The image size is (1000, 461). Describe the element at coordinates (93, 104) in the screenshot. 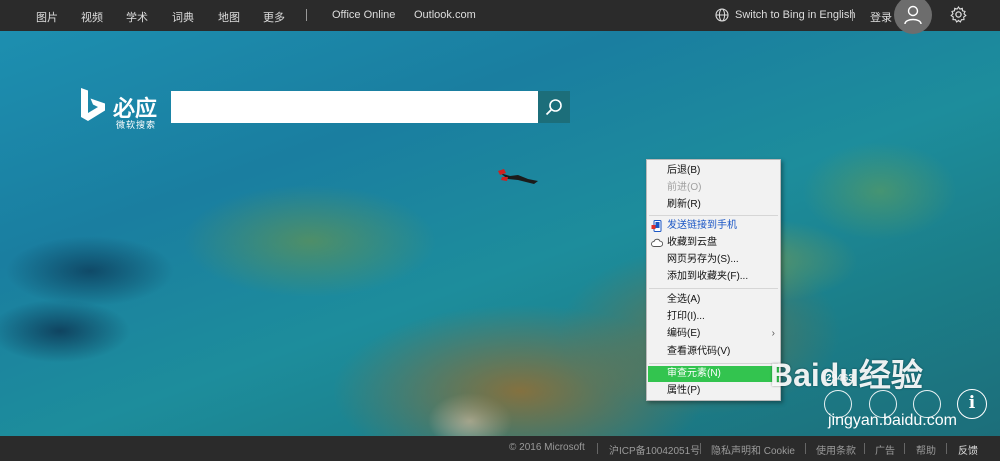

I see `bing-b-icon` at that location.